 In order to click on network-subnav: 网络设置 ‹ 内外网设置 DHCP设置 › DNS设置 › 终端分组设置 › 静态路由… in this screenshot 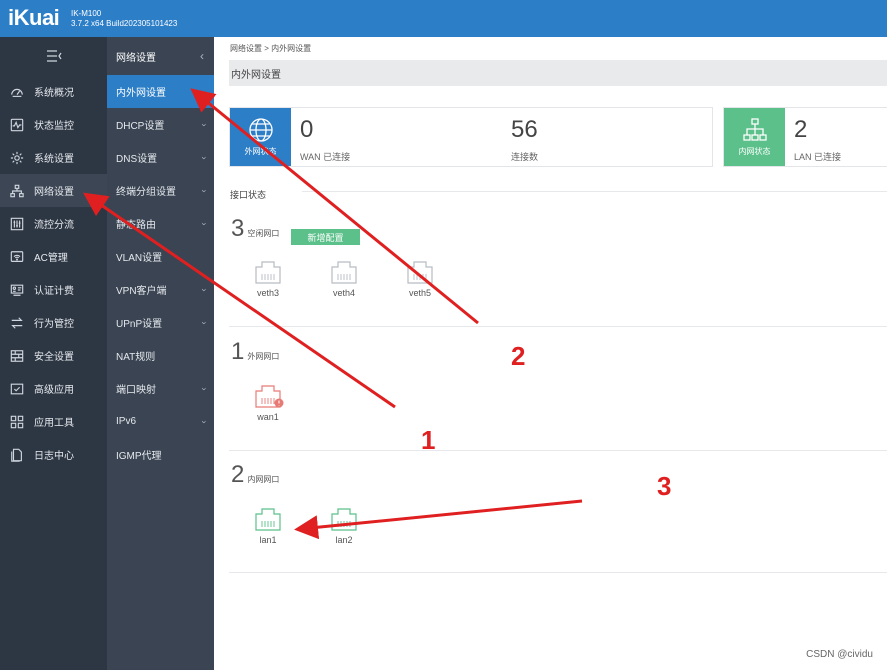, I will do `click(160, 353)`.